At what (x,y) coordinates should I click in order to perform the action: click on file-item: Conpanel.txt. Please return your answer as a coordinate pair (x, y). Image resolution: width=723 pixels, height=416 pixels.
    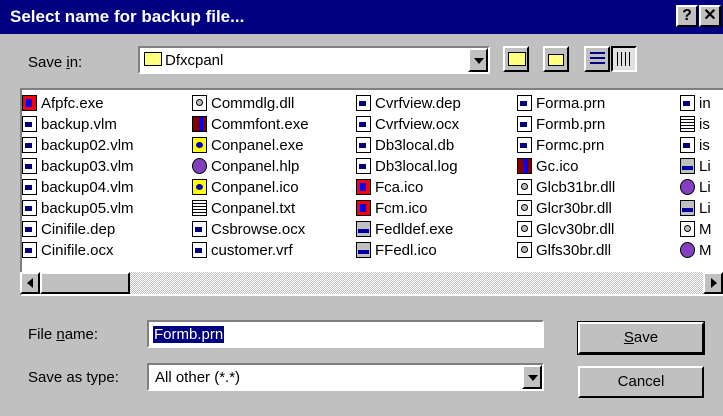
    Looking at the image, I should click on (243, 208).